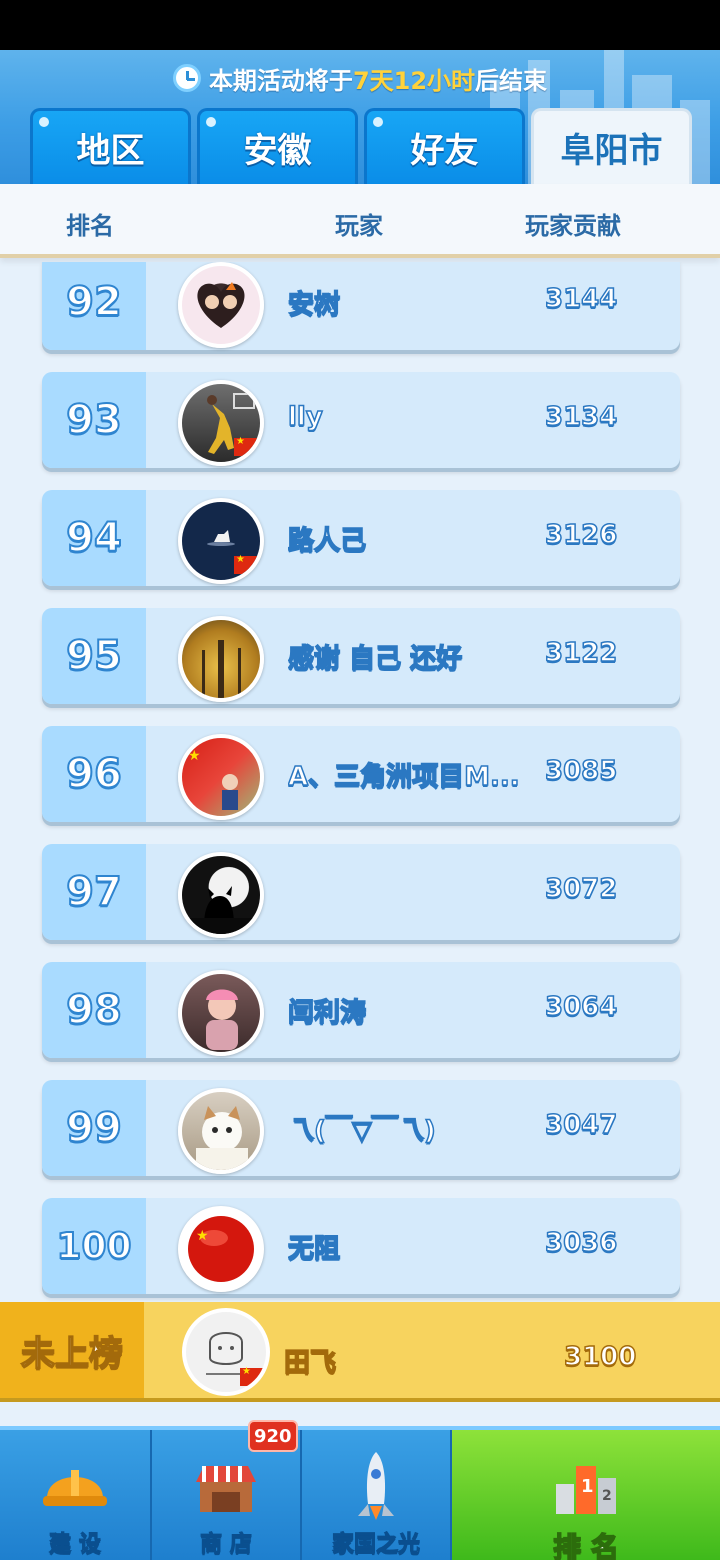 Image resolution: width=720 pixels, height=1560 pixels. What do you see at coordinates (314, 305) in the screenshot?
I see `player-name: 安树` at bounding box center [314, 305].